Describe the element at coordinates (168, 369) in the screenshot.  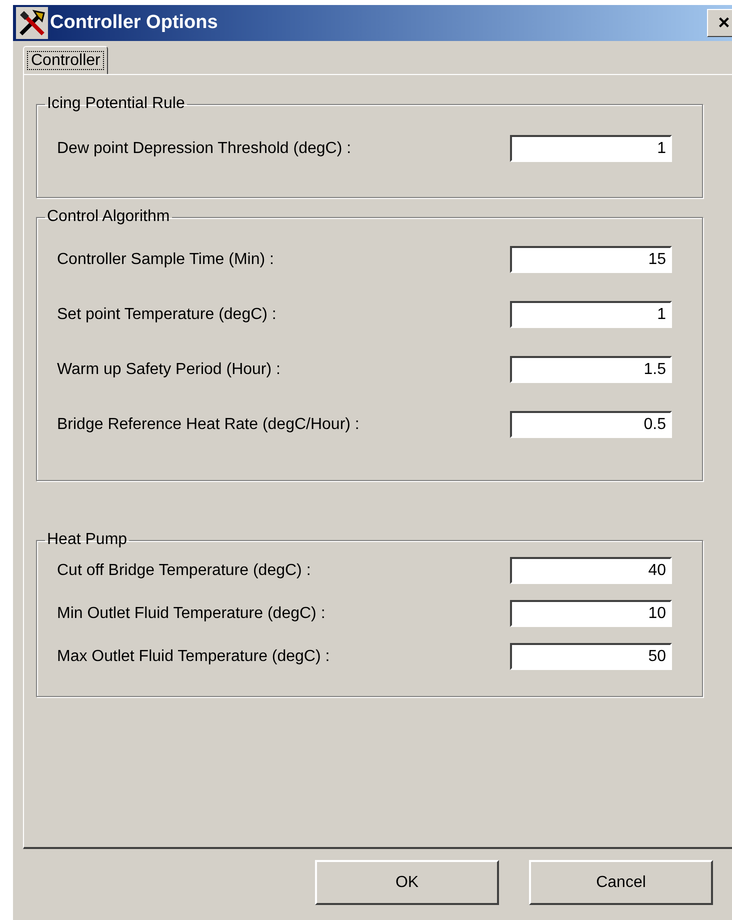
I see `field-label: Warm up Safety Period (Hour) :` at that location.